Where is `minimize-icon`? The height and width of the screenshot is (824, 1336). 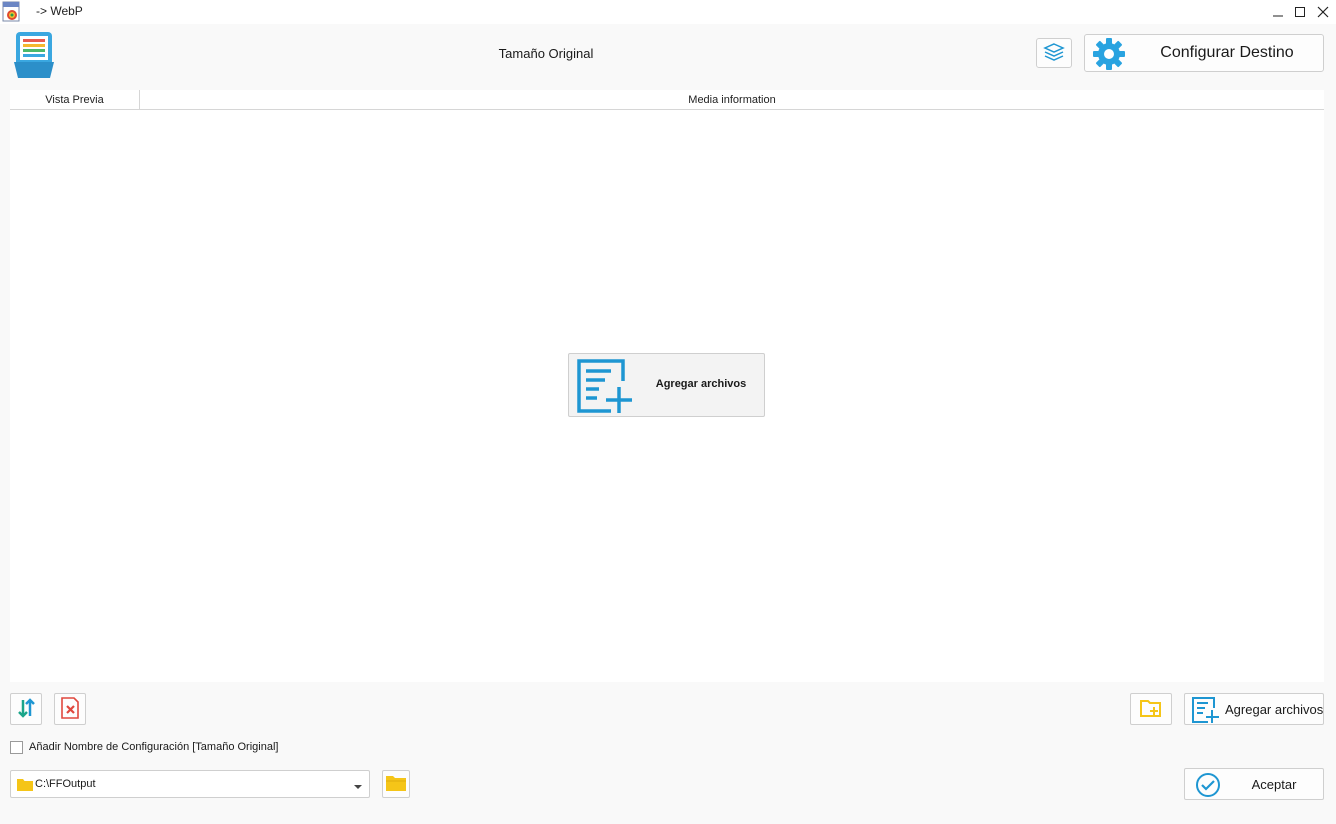
minimize-icon is located at coordinates (1278, 12).